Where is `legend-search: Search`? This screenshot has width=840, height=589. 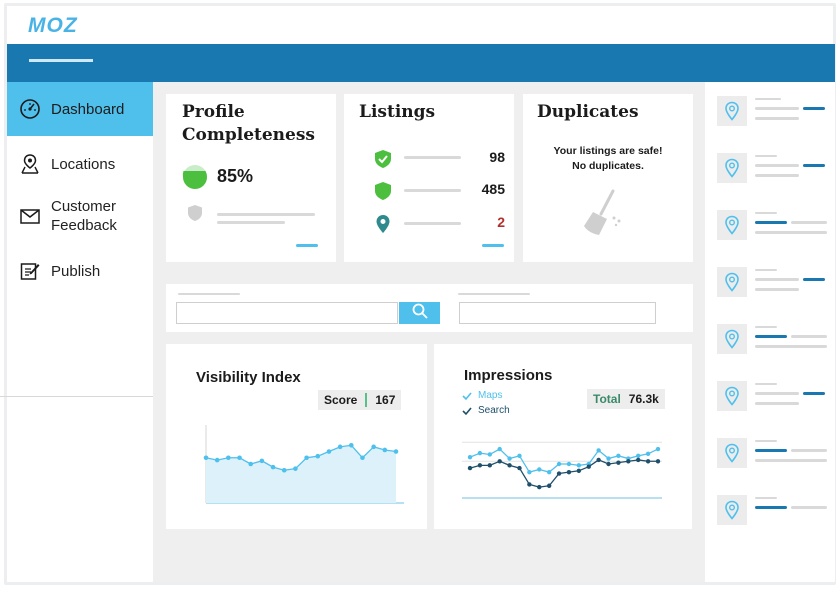 legend-search: Search is located at coordinates (486, 410).